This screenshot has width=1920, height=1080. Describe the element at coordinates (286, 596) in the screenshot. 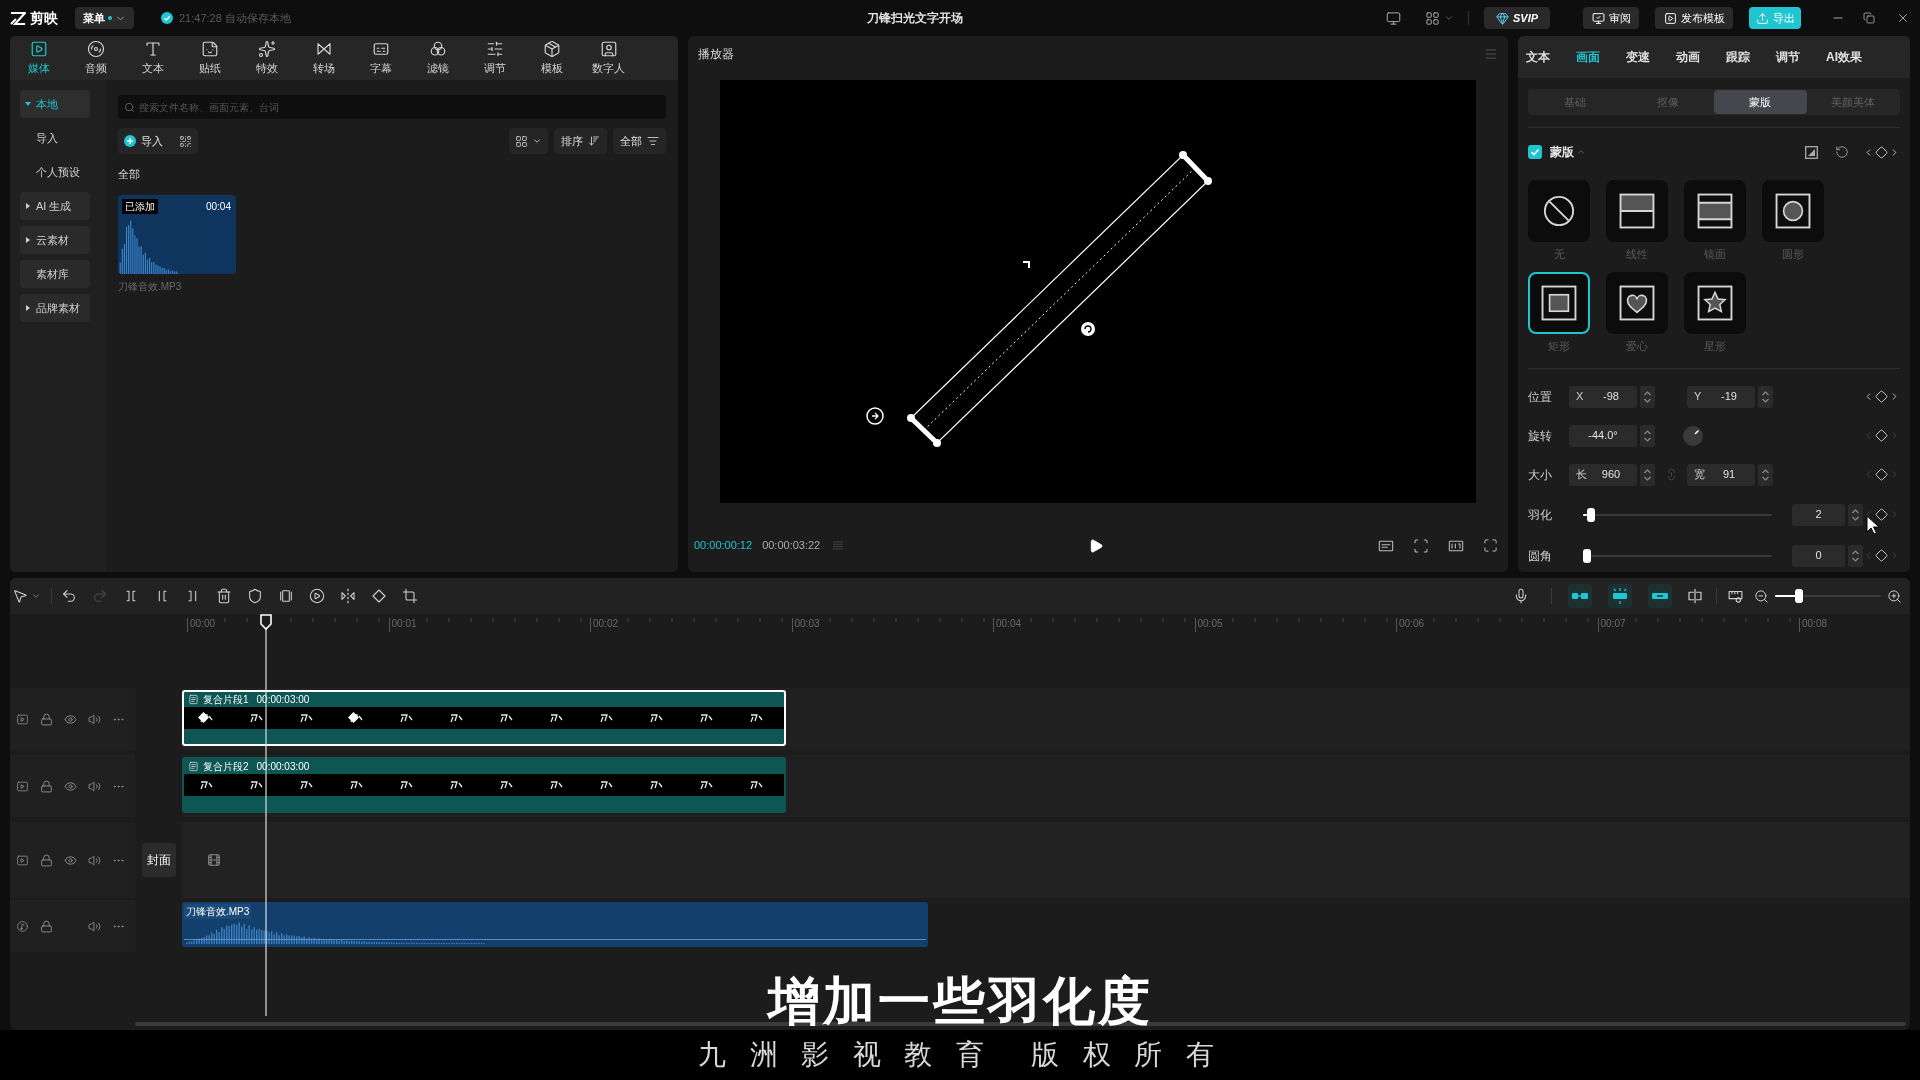

I see `frame-icon` at that location.